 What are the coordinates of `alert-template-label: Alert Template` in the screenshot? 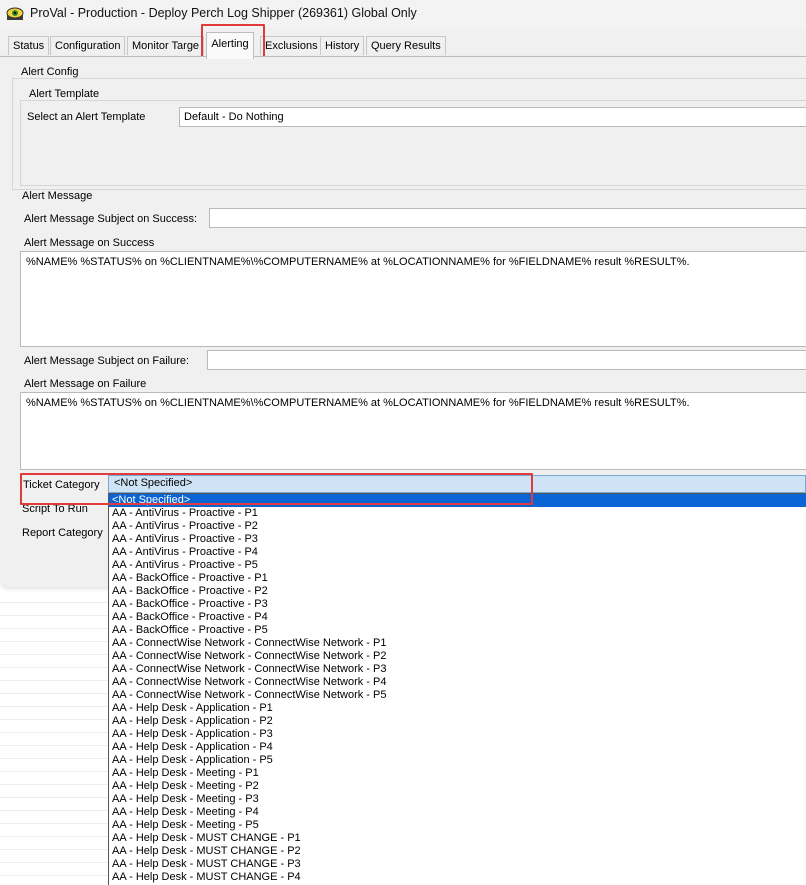 It's located at (64, 94).